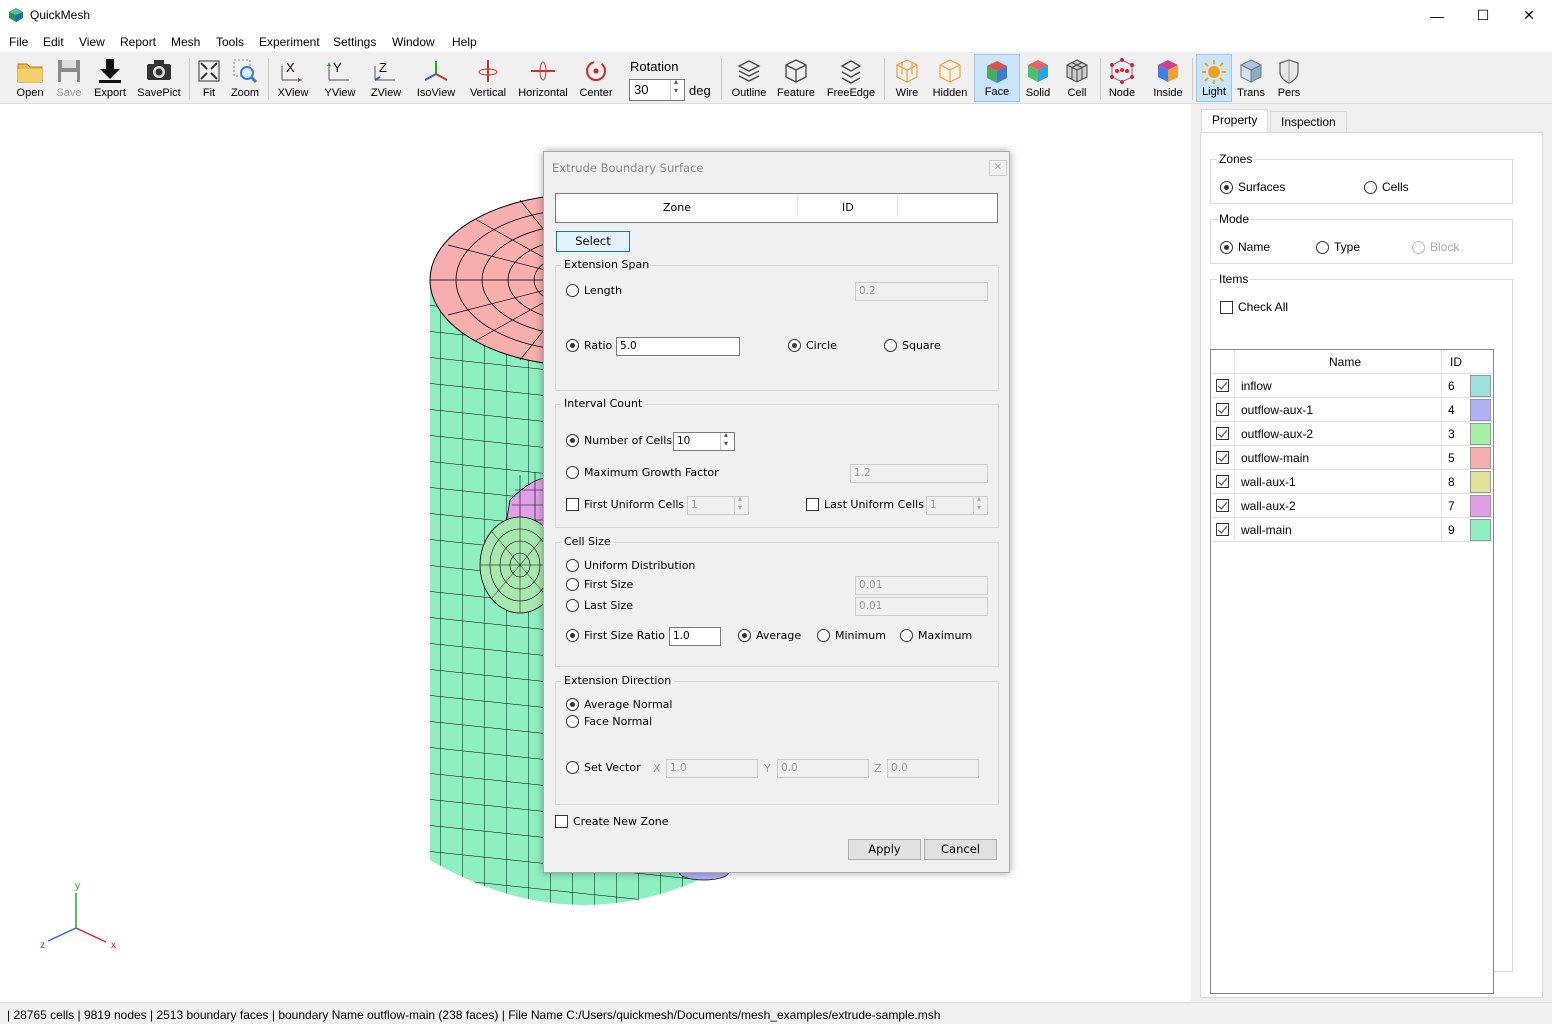 Image resolution: width=1552 pixels, height=1024 pixels. Describe the element at coordinates (599, 605) in the screenshot. I see `last-size-radio: Last Size` at that location.